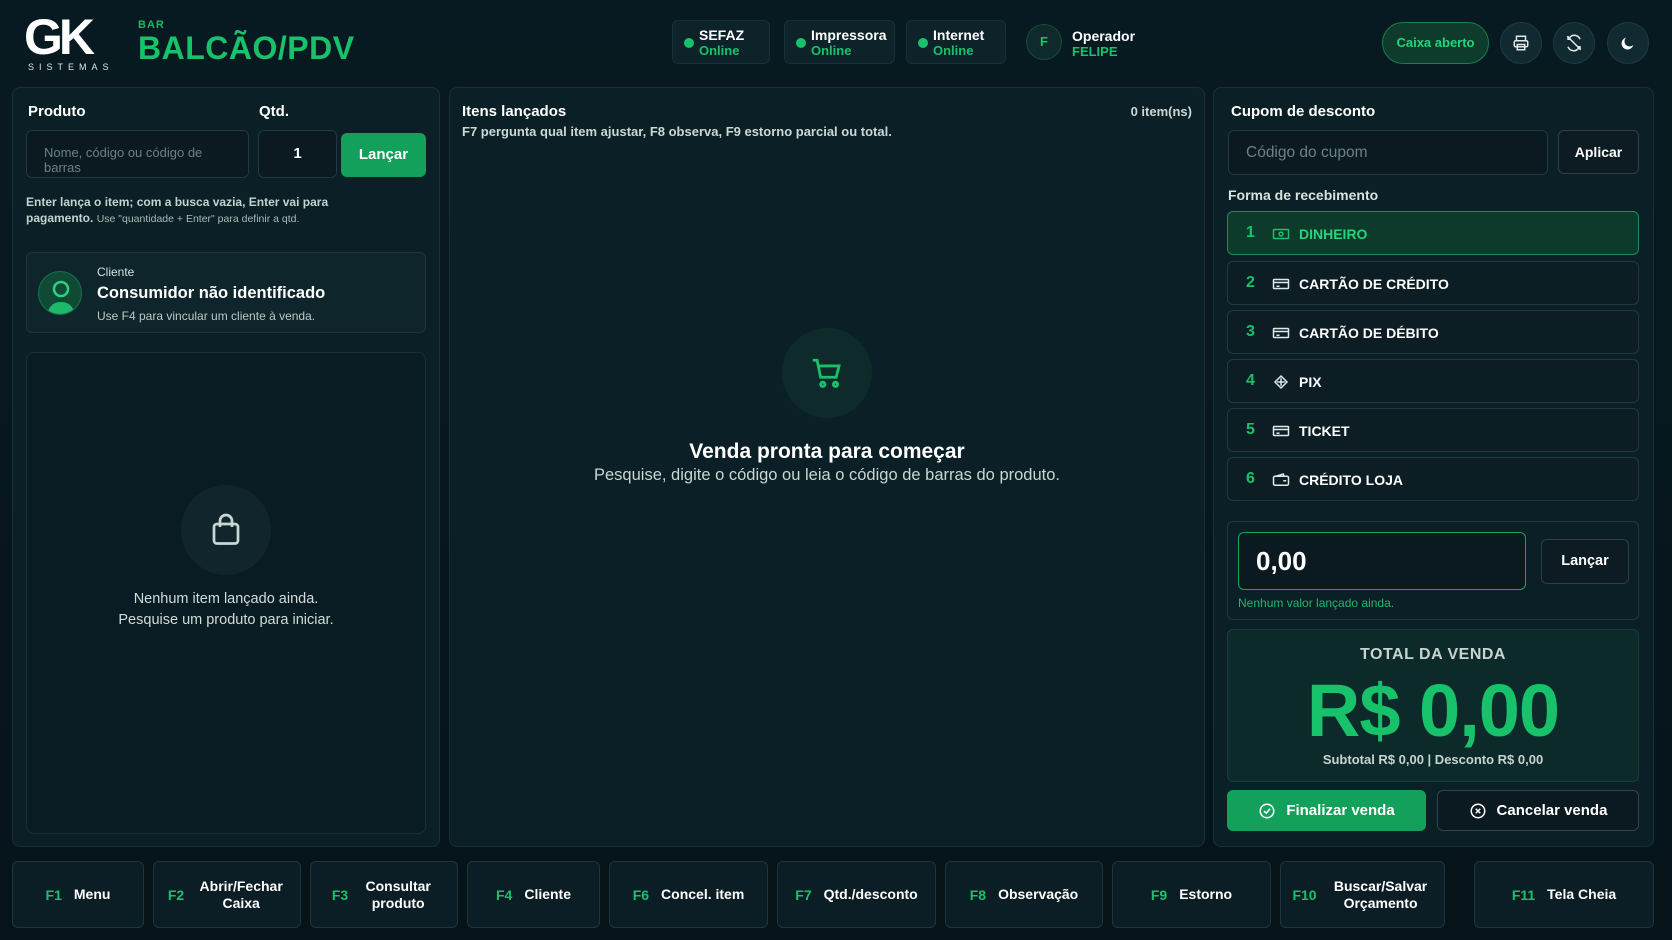 This screenshot has height=940, width=1672. Describe the element at coordinates (1206, 894) in the screenshot. I see `fkey-label: Estorno` at that location.